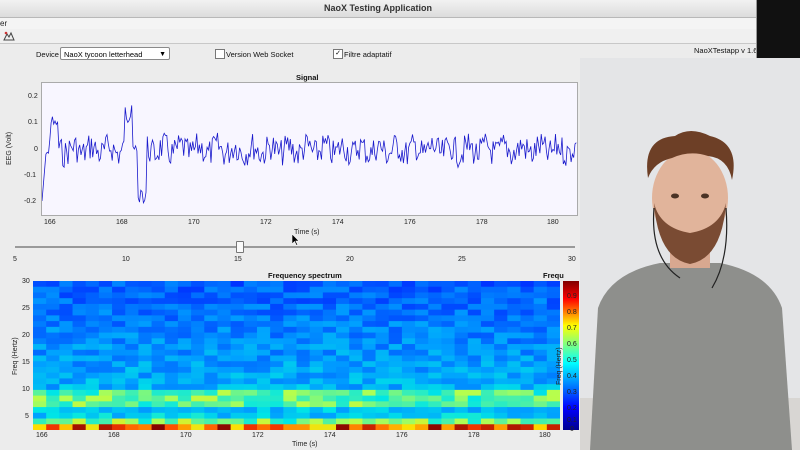  What do you see at coordinates (338, 54) in the screenshot?
I see `filter-checkbox: ✓` at bounding box center [338, 54].